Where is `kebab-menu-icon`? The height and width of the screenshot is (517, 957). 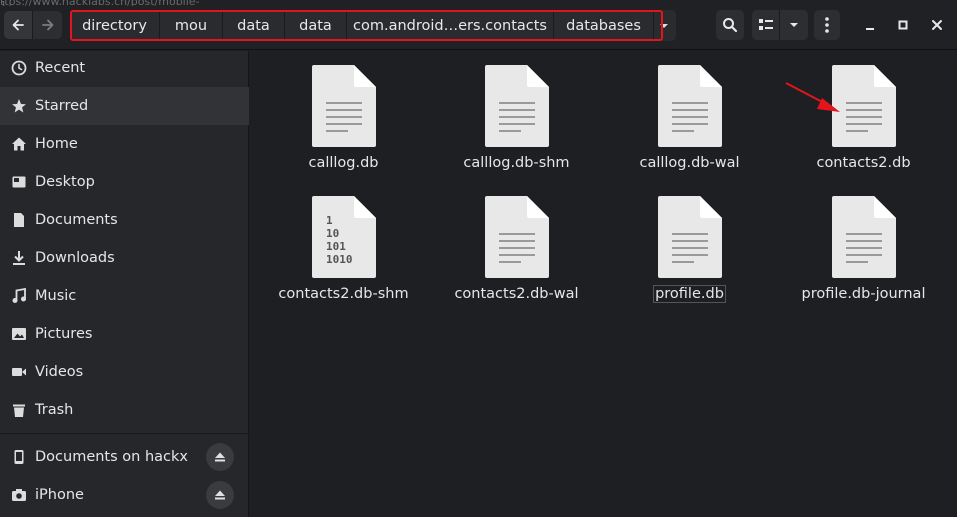 kebab-menu-icon is located at coordinates (827, 25).